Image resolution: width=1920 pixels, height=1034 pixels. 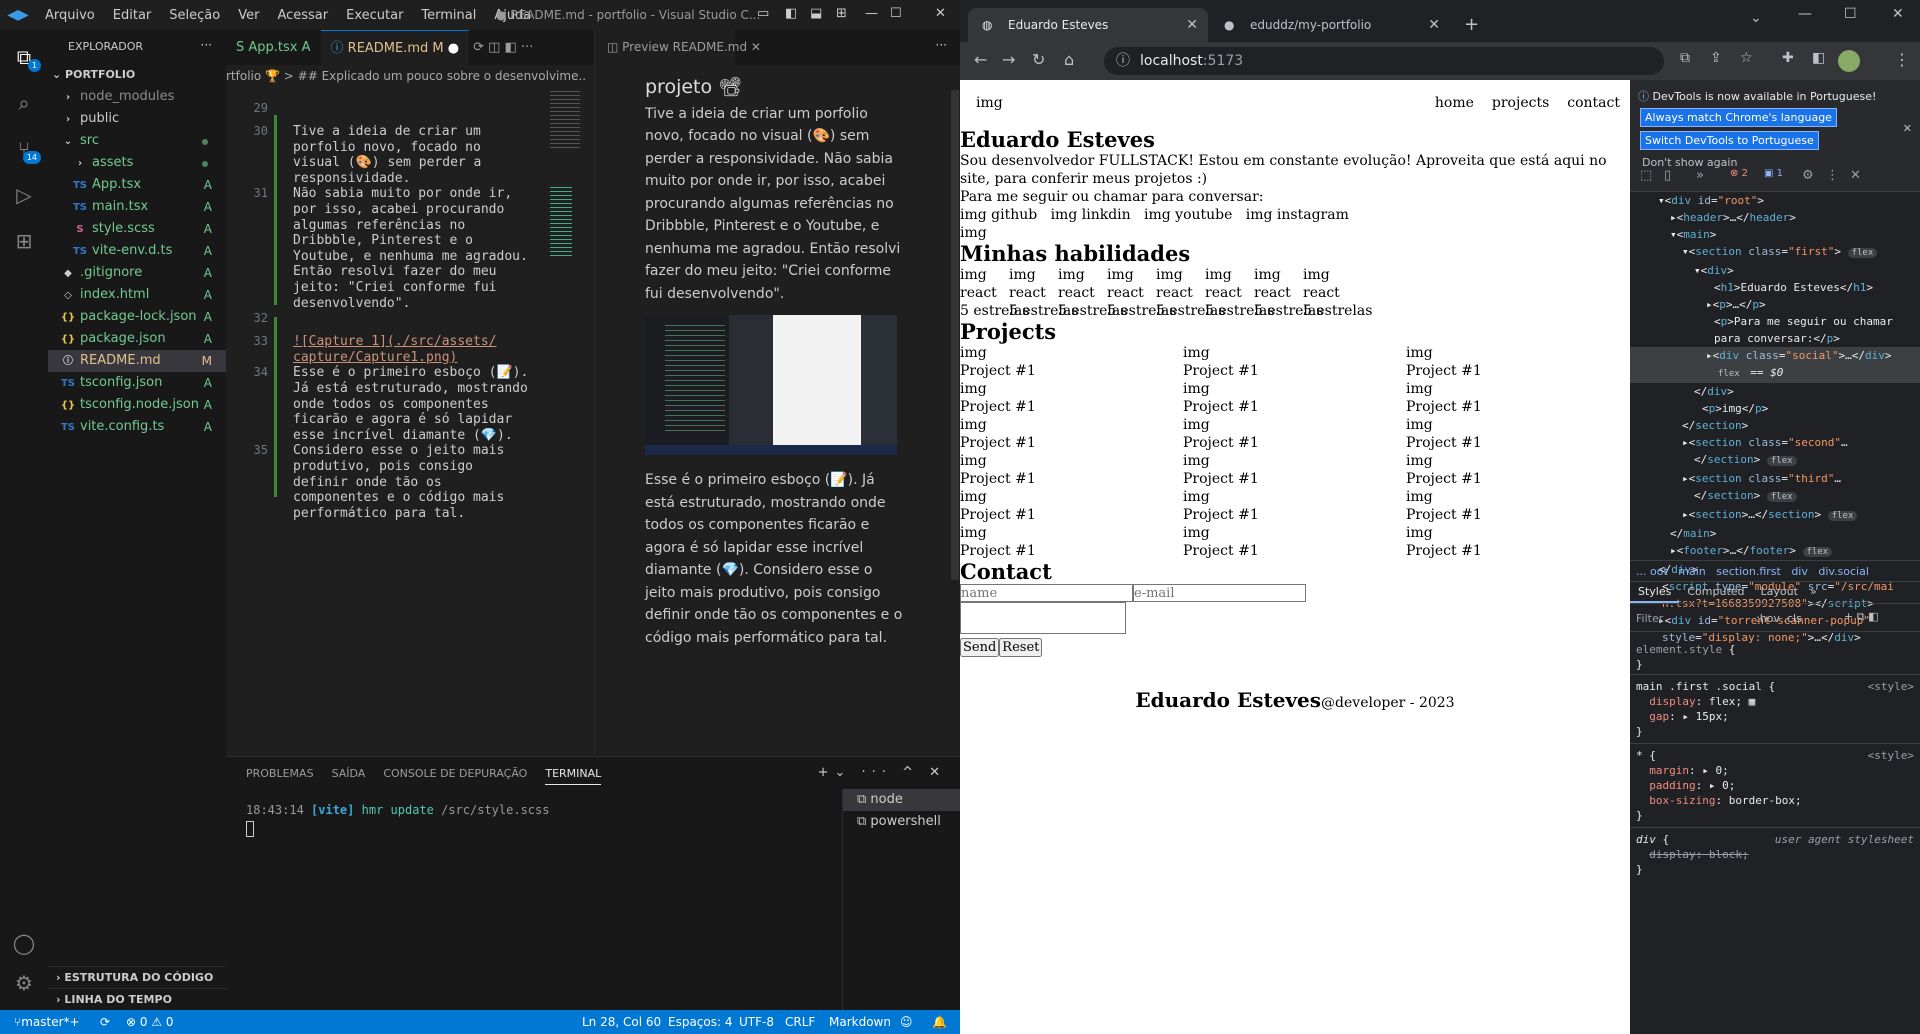 What do you see at coordinates (24, 943) in the screenshot?
I see `account-icon: ◯` at bounding box center [24, 943].